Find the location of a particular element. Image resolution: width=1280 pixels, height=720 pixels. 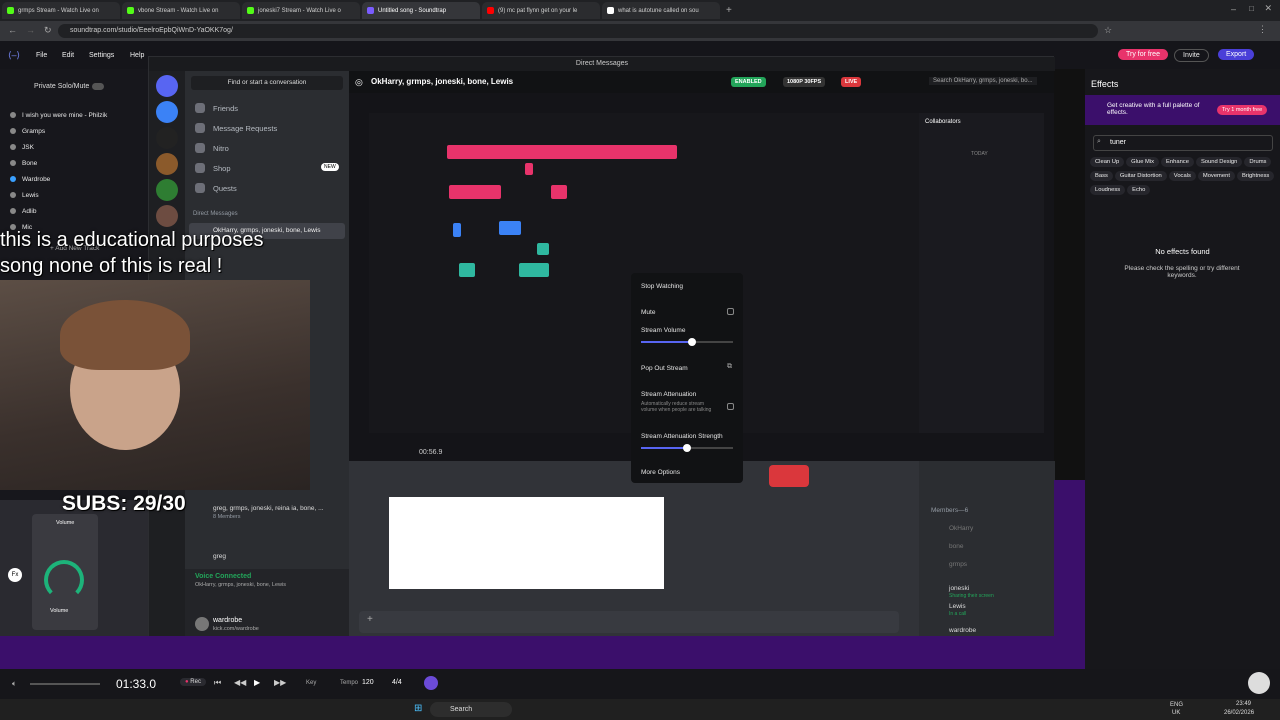

bookmark-star-icon: ☆ is located at coordinates (1108, 30).